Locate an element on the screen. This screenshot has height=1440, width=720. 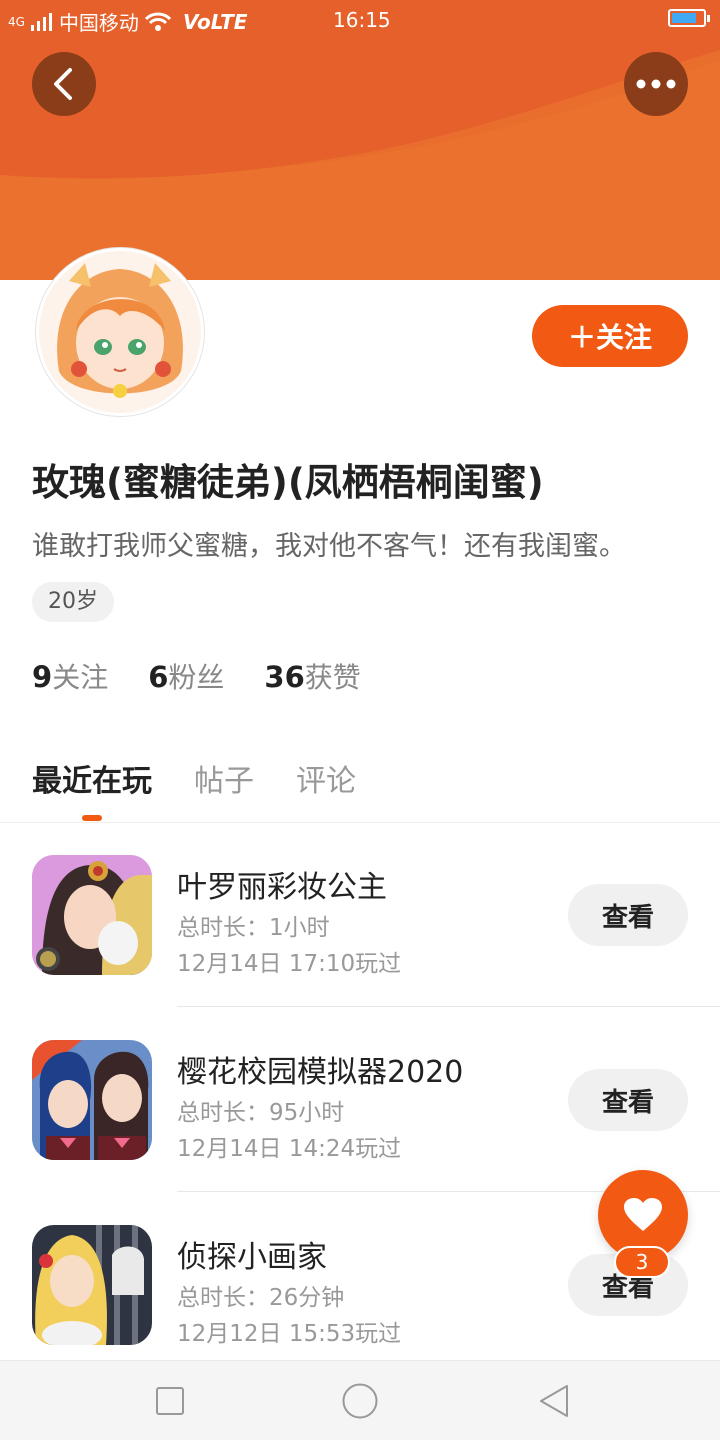
avatar-illustration is located at coordinates (120, 332).